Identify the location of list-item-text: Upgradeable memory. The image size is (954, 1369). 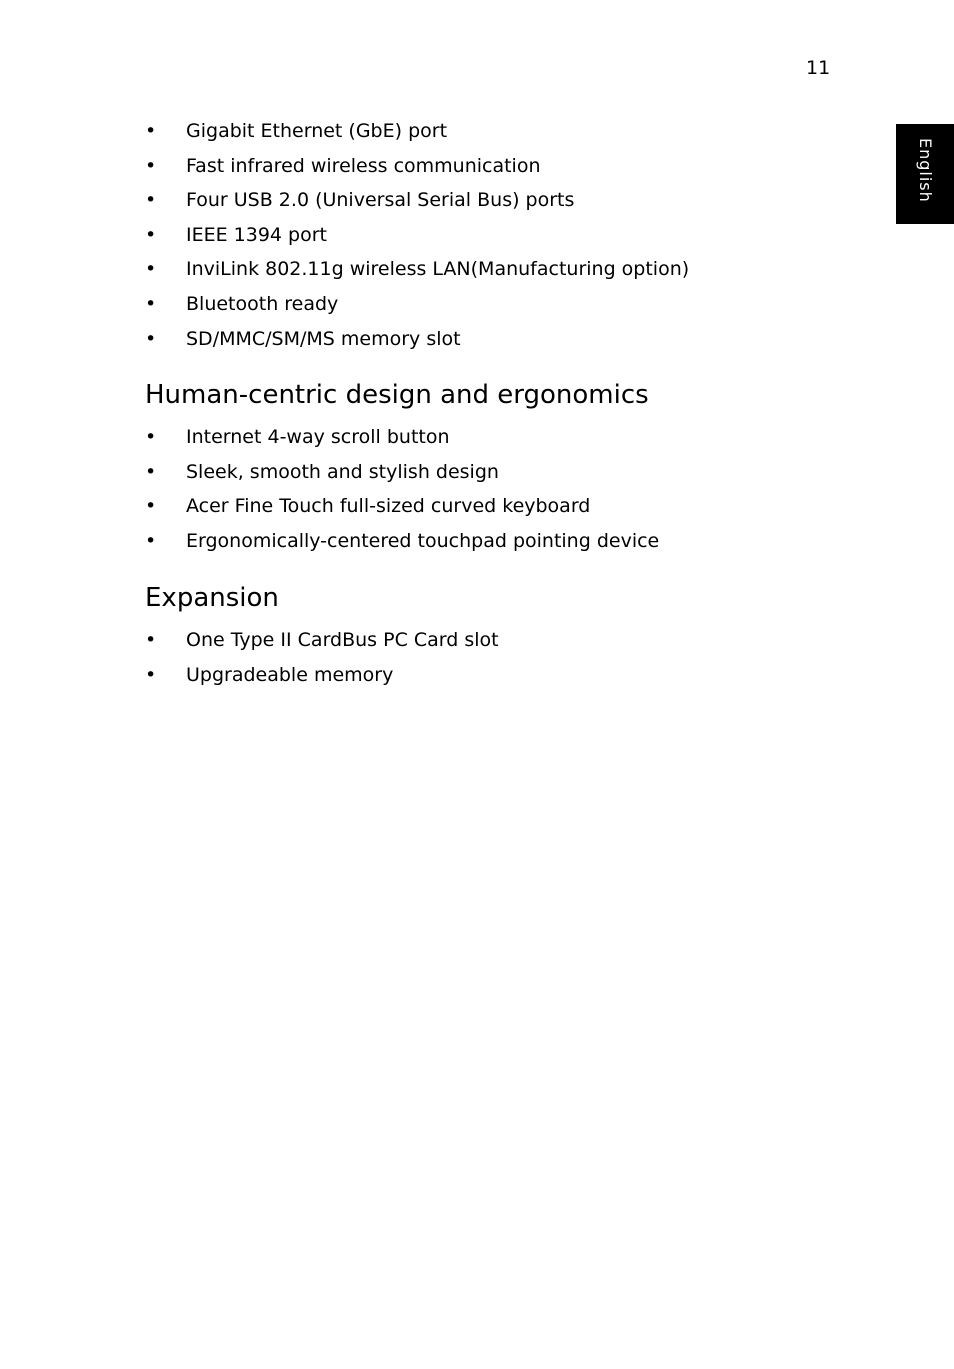
(290, 674).